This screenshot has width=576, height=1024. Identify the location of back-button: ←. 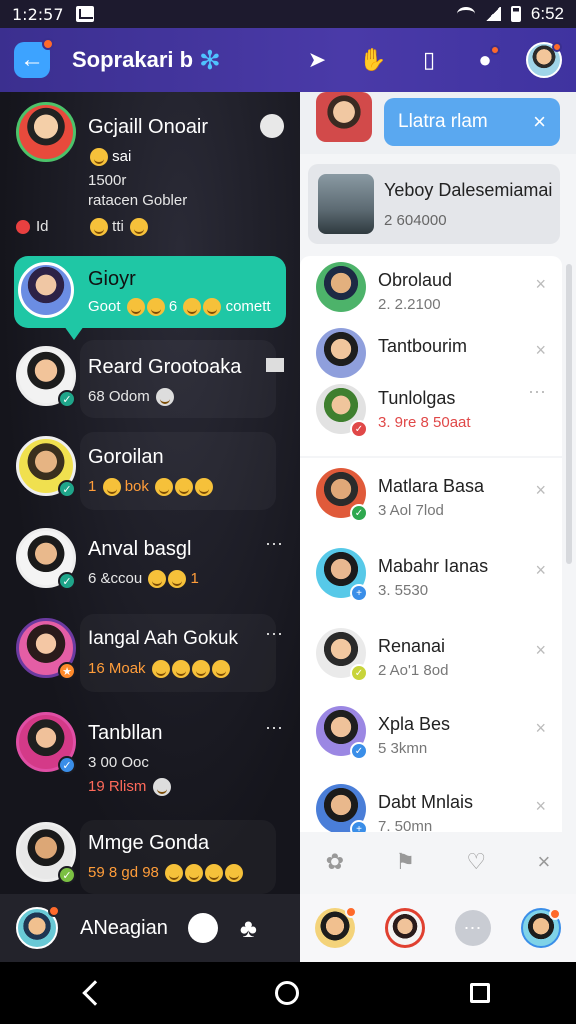
(34, 58).